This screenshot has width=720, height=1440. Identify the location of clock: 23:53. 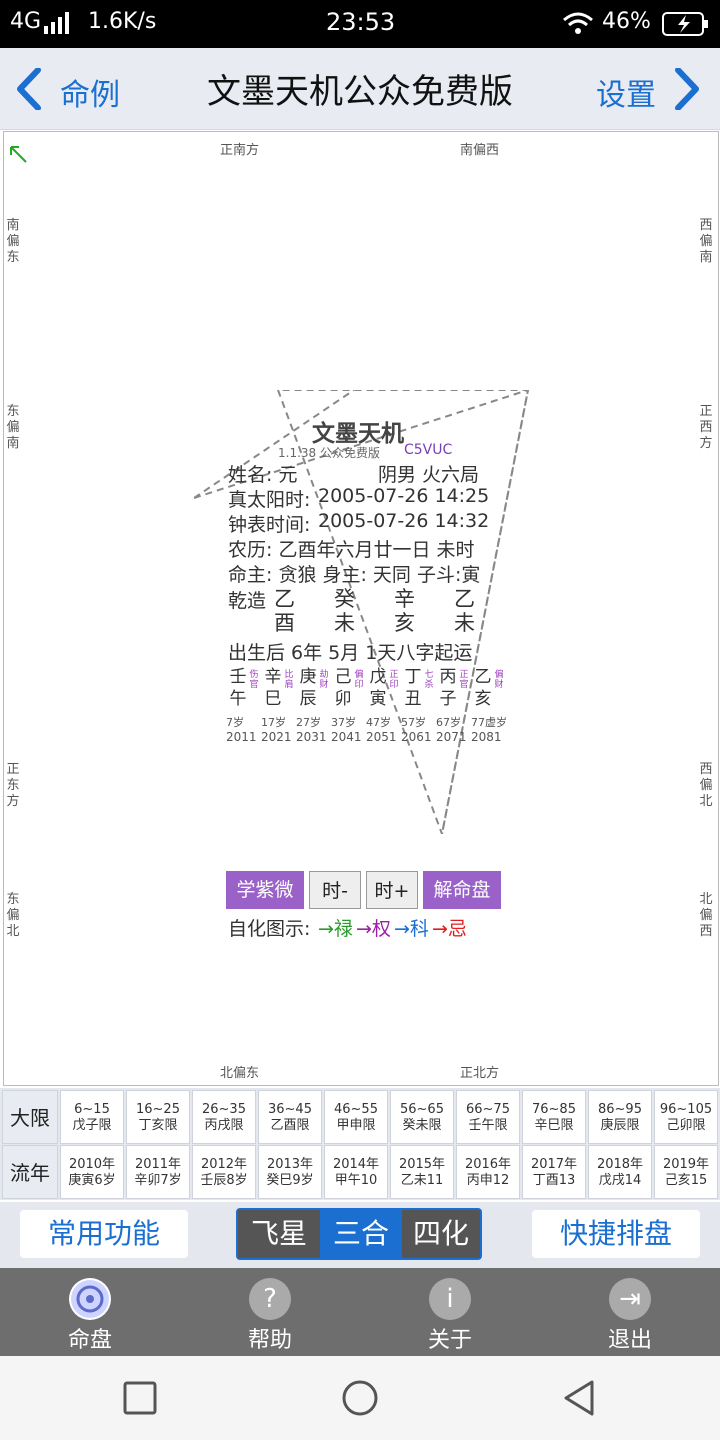
(361, 22).